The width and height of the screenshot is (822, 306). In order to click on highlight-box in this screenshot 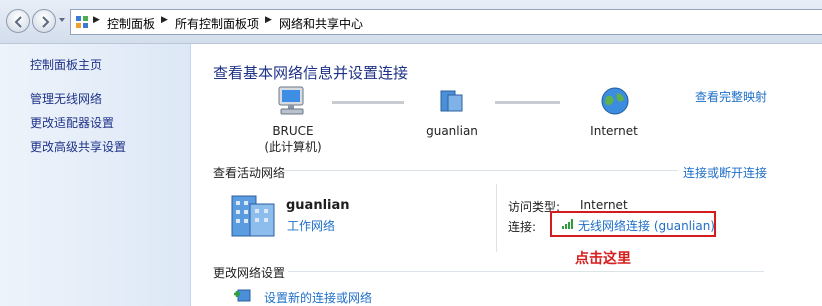, I will do `click(633, 224)`.